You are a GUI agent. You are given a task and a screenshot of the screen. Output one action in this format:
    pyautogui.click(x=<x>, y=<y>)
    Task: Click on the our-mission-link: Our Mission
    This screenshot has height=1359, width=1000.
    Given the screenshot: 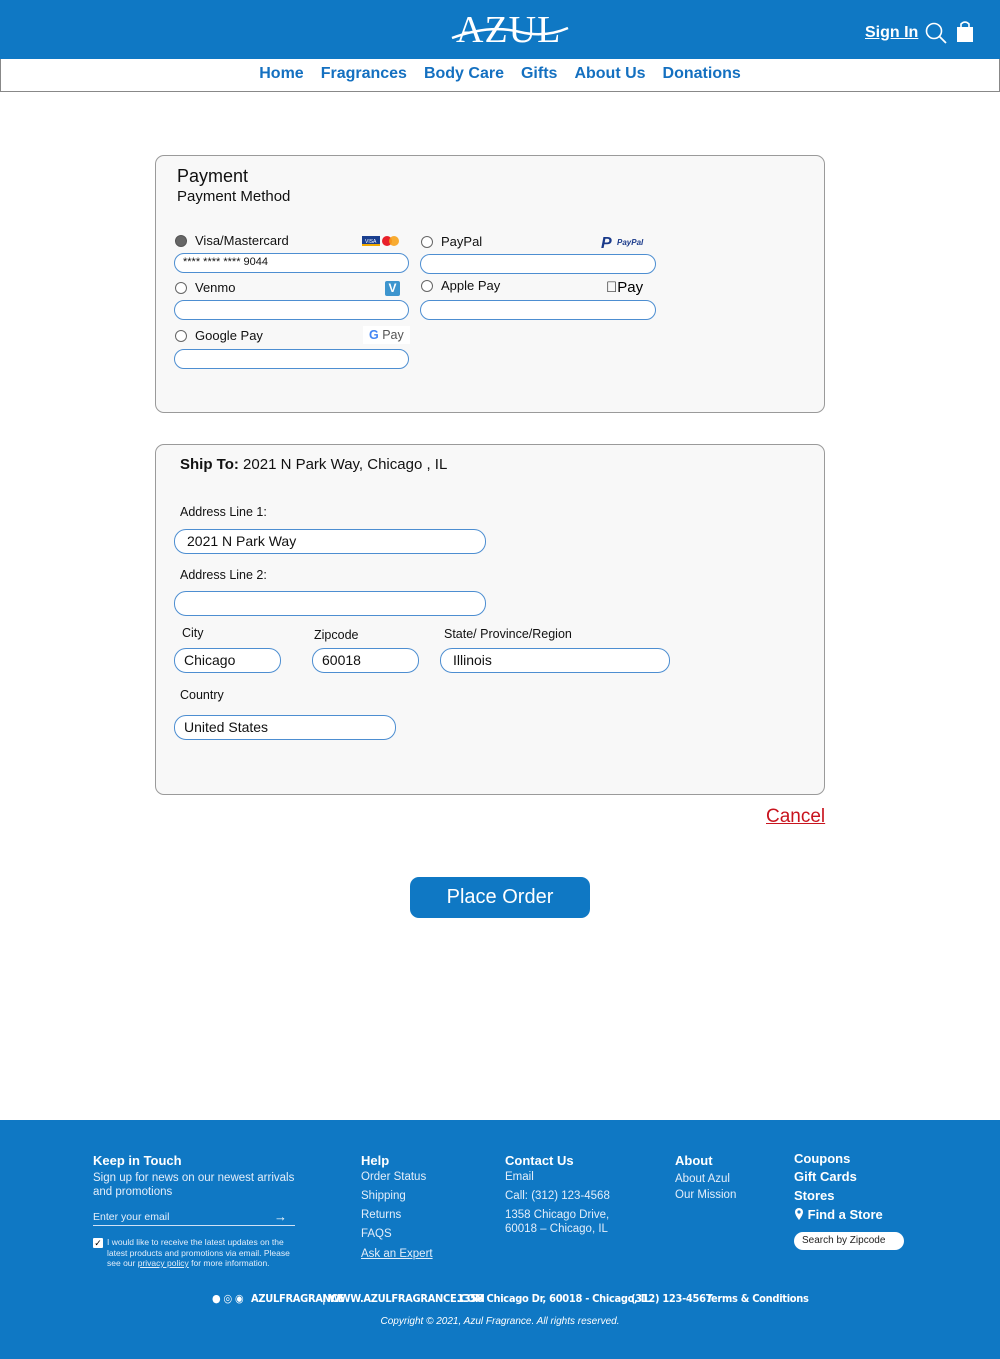 What is the action you would take?
    pyautogui.click(x=705, y=1195)
    